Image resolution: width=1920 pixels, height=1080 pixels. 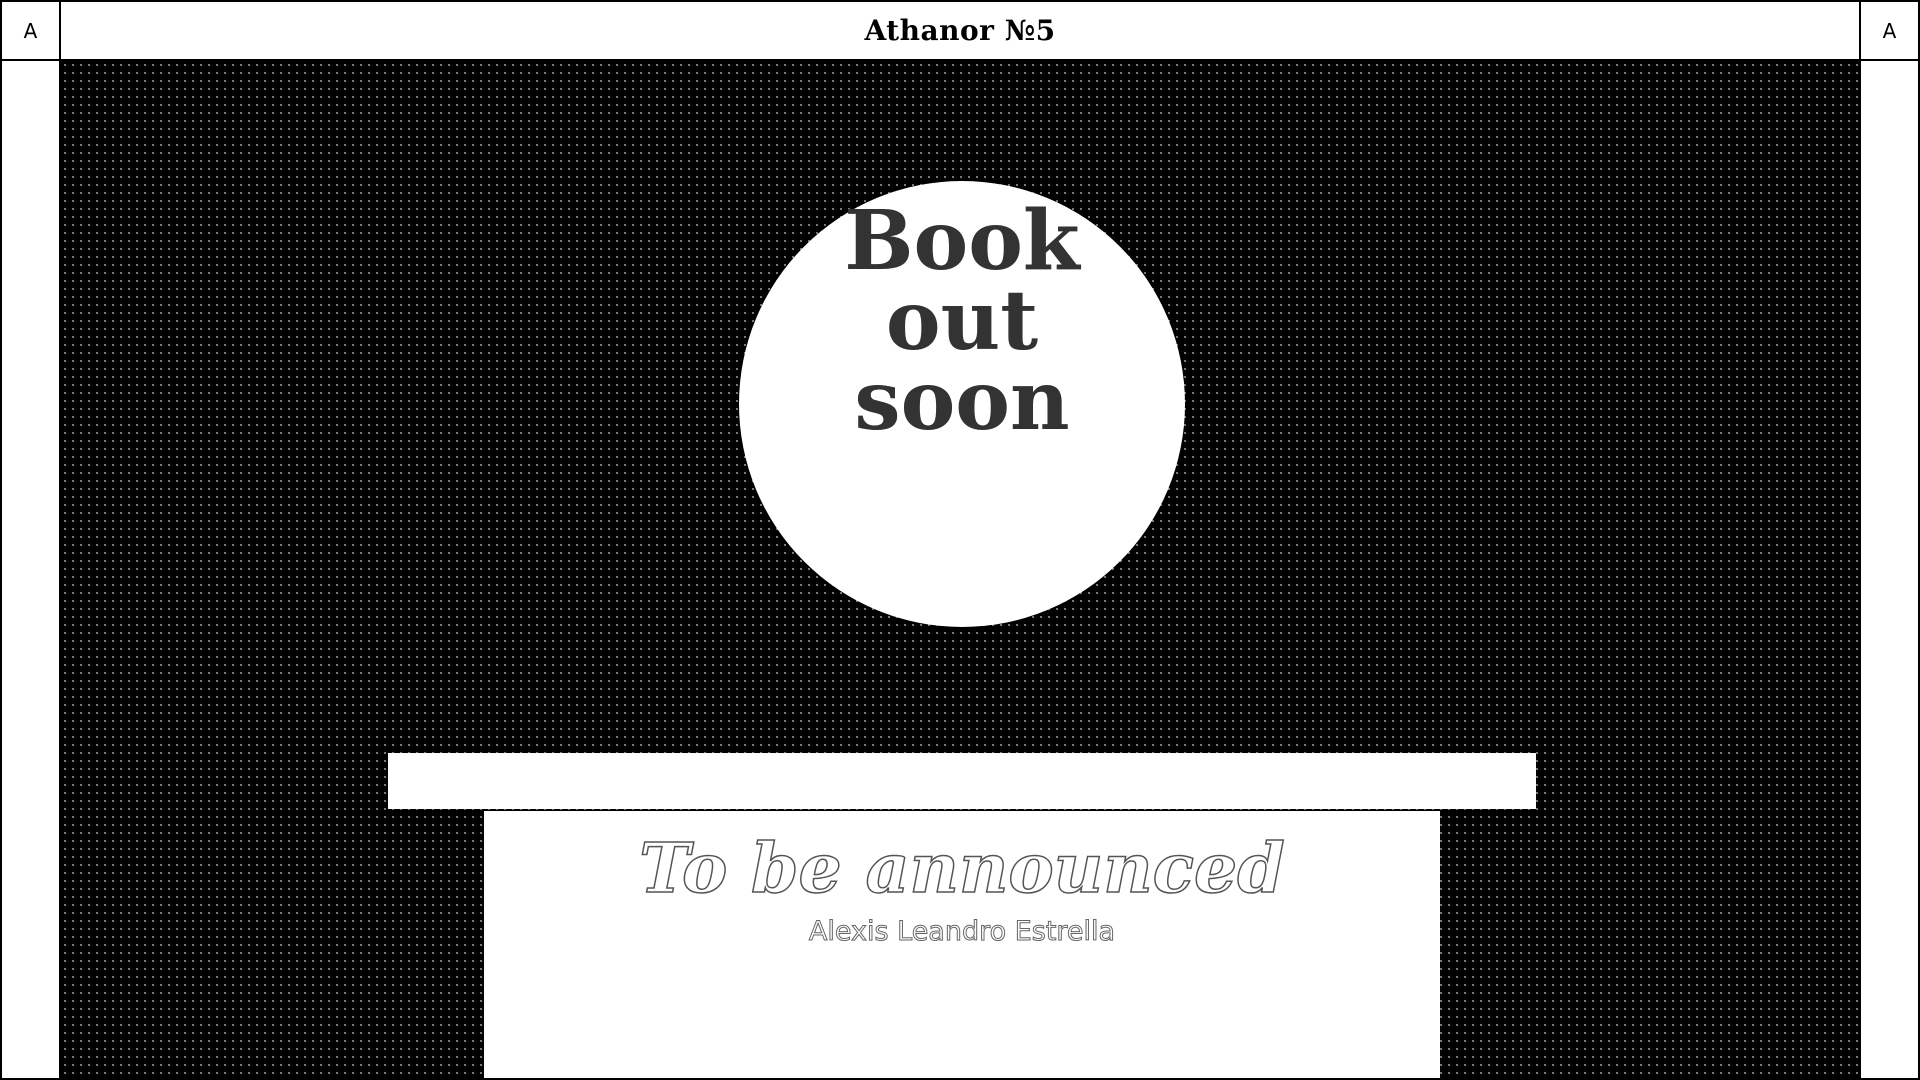 I want to click on announcement-title: To be announced, so click(x=961, y=869).